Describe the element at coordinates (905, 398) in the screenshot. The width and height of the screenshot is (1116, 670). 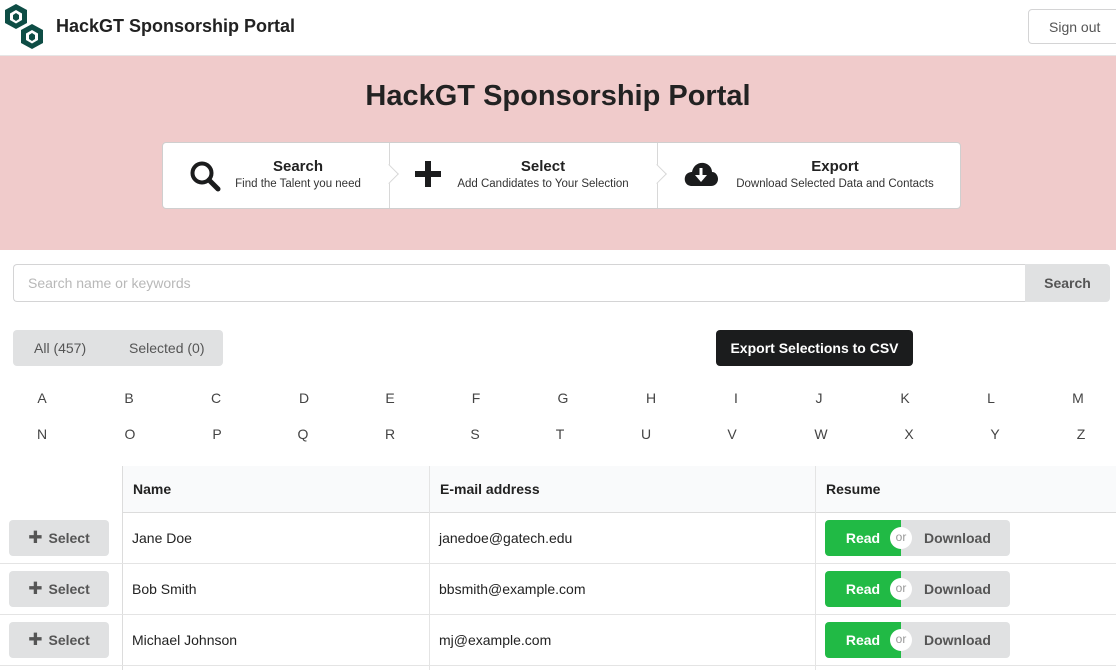
I see `letter-k: K` at that location.